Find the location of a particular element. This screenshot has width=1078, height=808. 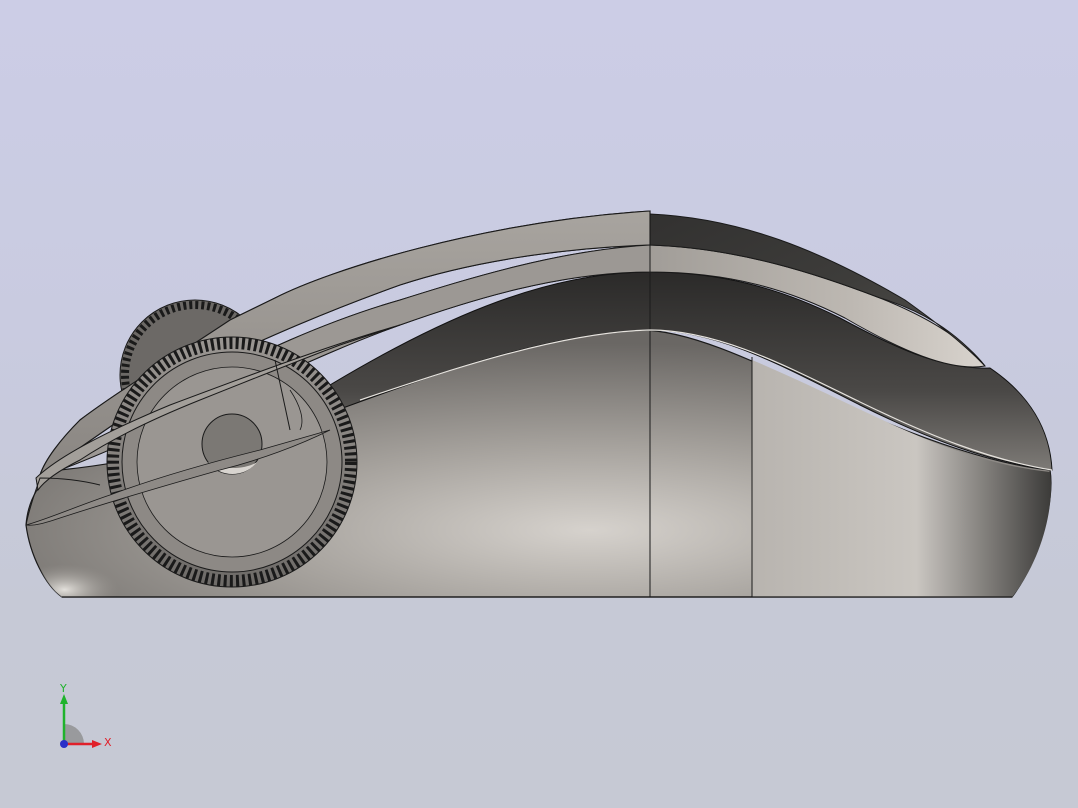

coordinate-triad: Y X is located at coordinates (90, 720).